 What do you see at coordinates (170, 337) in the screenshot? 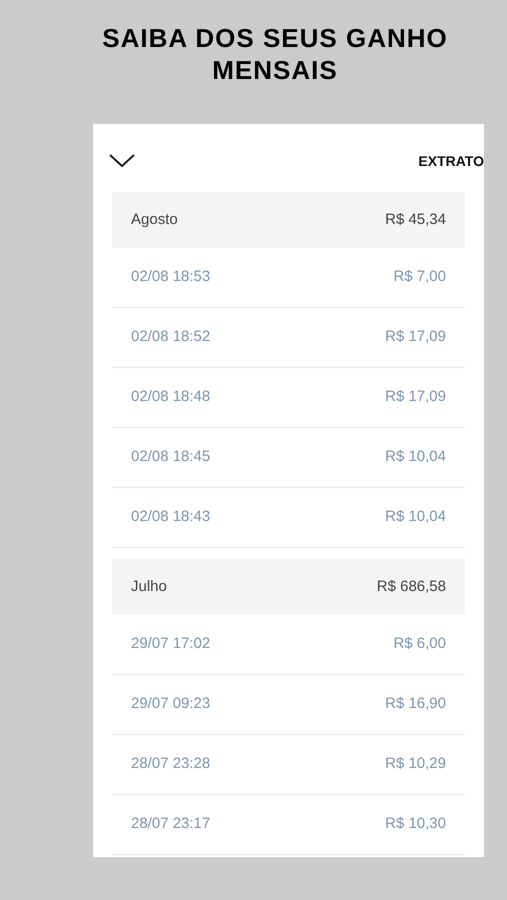
I see `entry-time: 02/08 18:52` at bounding box center [170, 337].